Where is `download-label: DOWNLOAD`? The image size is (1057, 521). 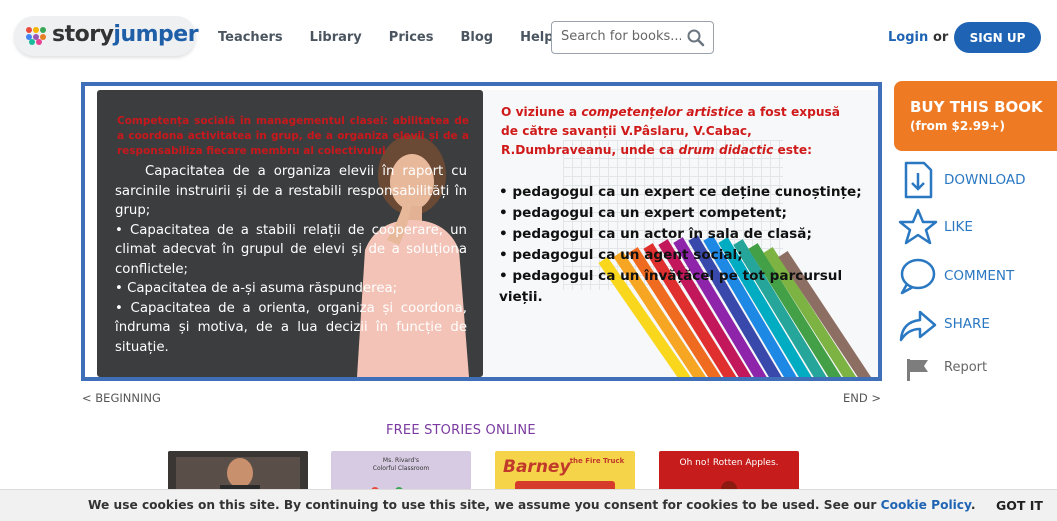
download-label: DOWNLOAD is located at coordinates (985, 180).